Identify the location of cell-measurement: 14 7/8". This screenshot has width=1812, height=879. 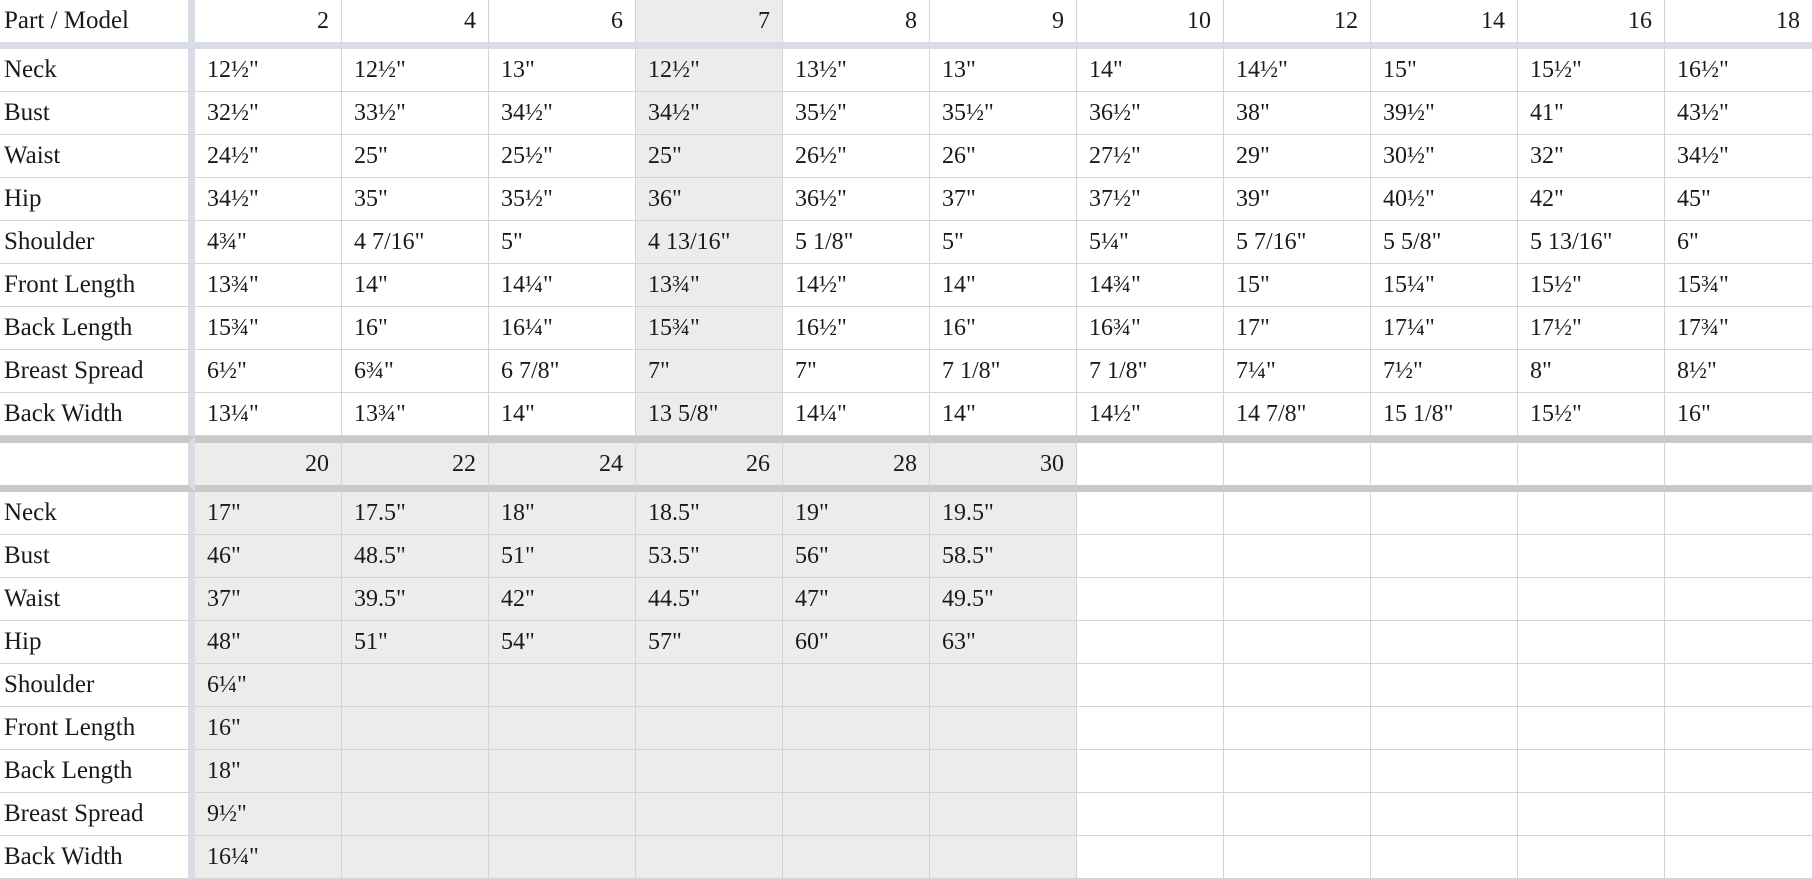
(1297, 414).